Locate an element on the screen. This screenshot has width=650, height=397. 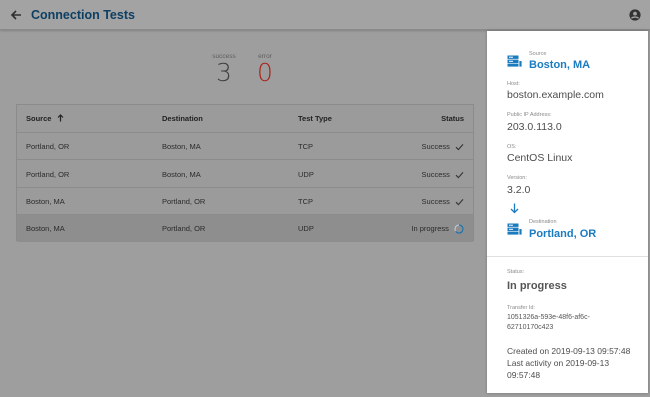
source-label: Source is located at coordinates (538, 54).